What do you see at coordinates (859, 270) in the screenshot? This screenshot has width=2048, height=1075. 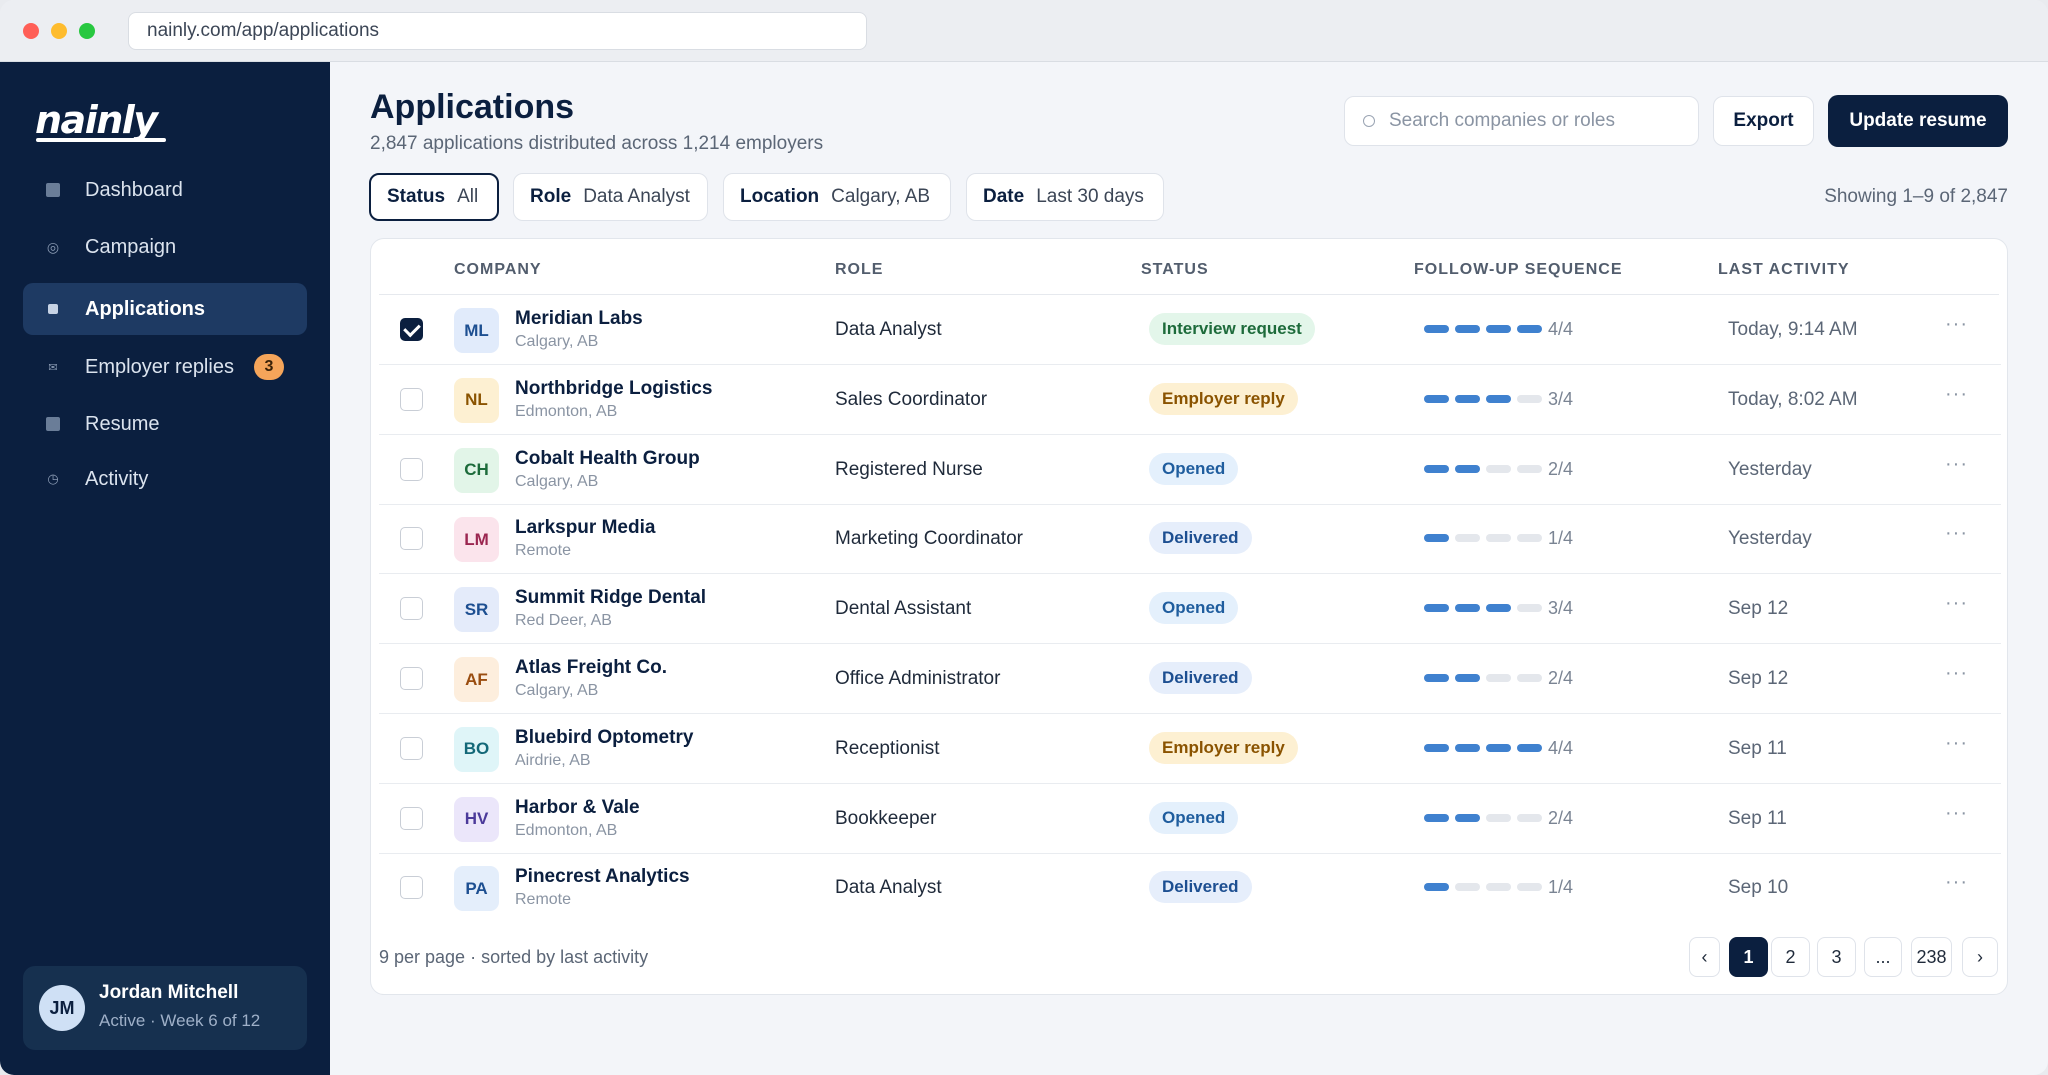 I see `column-header-role: ROLE` at bounding box center [859, 270].